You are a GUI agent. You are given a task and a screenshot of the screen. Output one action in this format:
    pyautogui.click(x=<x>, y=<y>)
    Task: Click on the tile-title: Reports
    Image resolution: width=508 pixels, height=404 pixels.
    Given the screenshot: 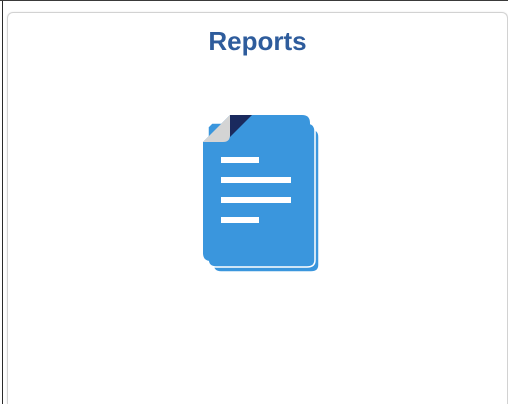 What is the action you would take?
    pyautogui.click(x=257, y=41)
    